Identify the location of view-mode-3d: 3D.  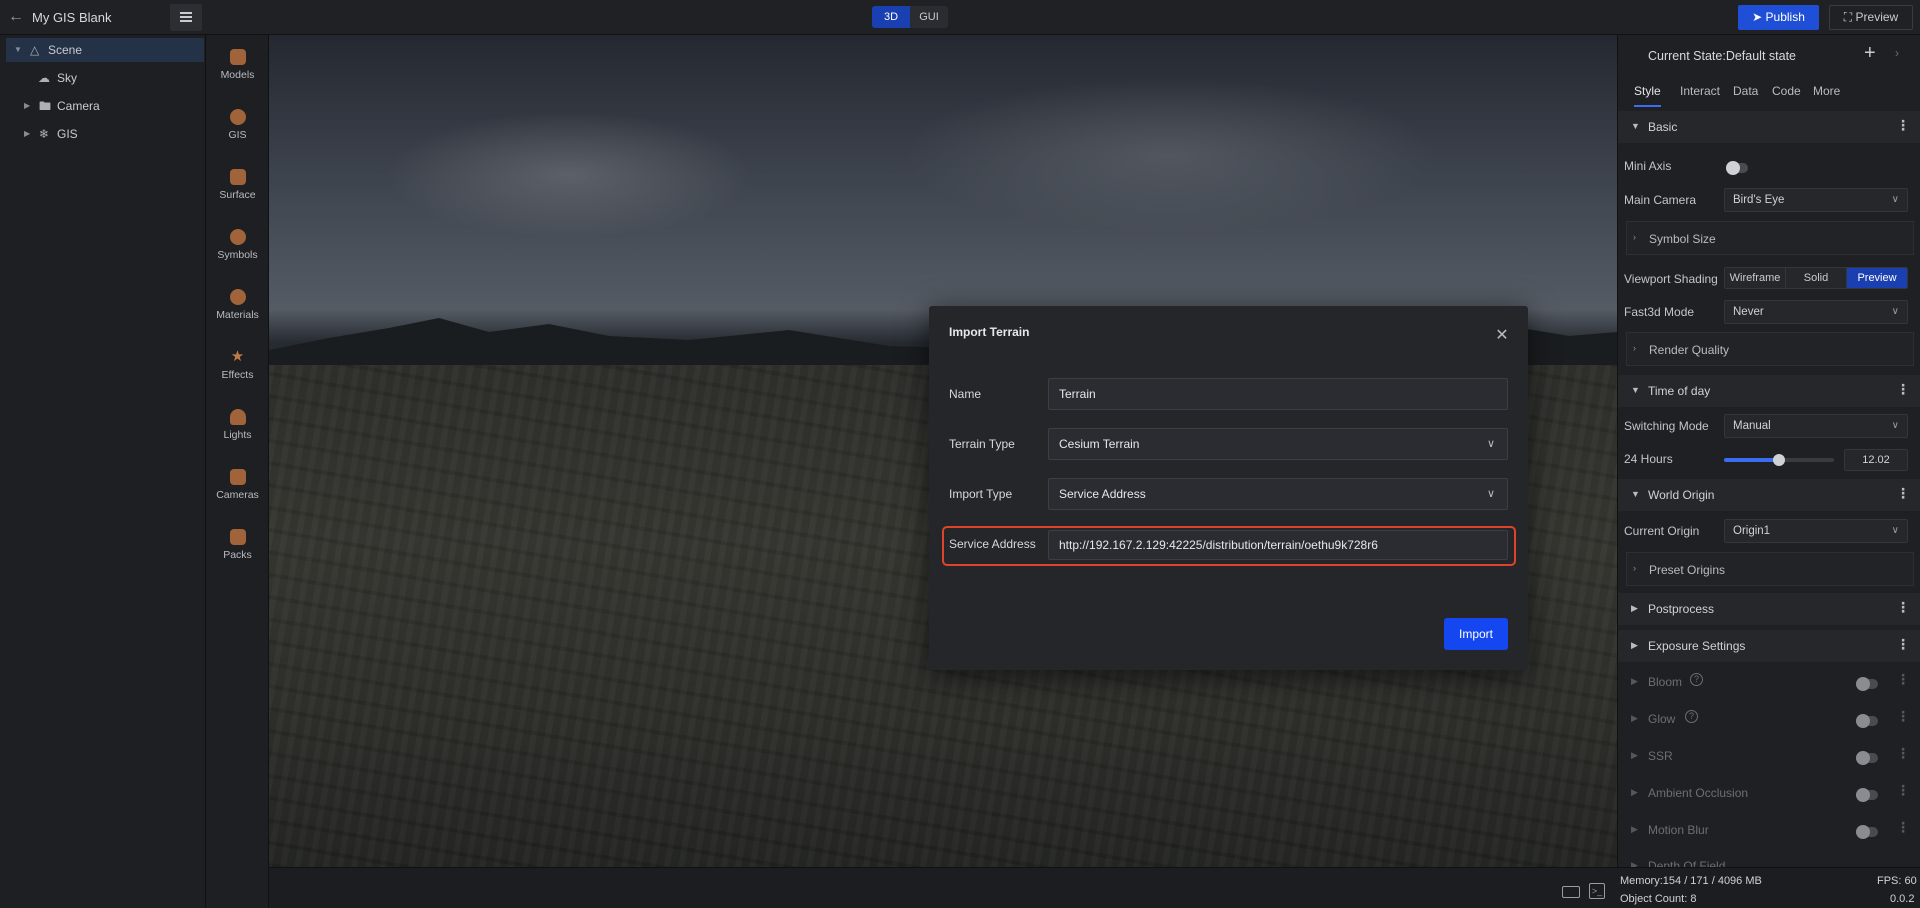
(891, 17).